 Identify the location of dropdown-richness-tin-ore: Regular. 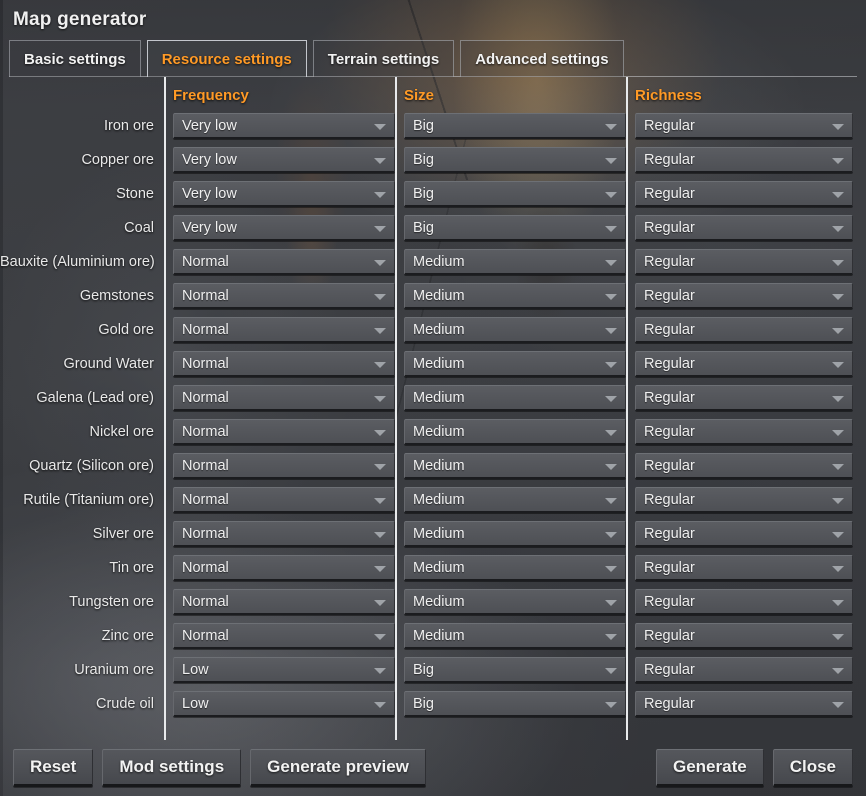
(744, 568).